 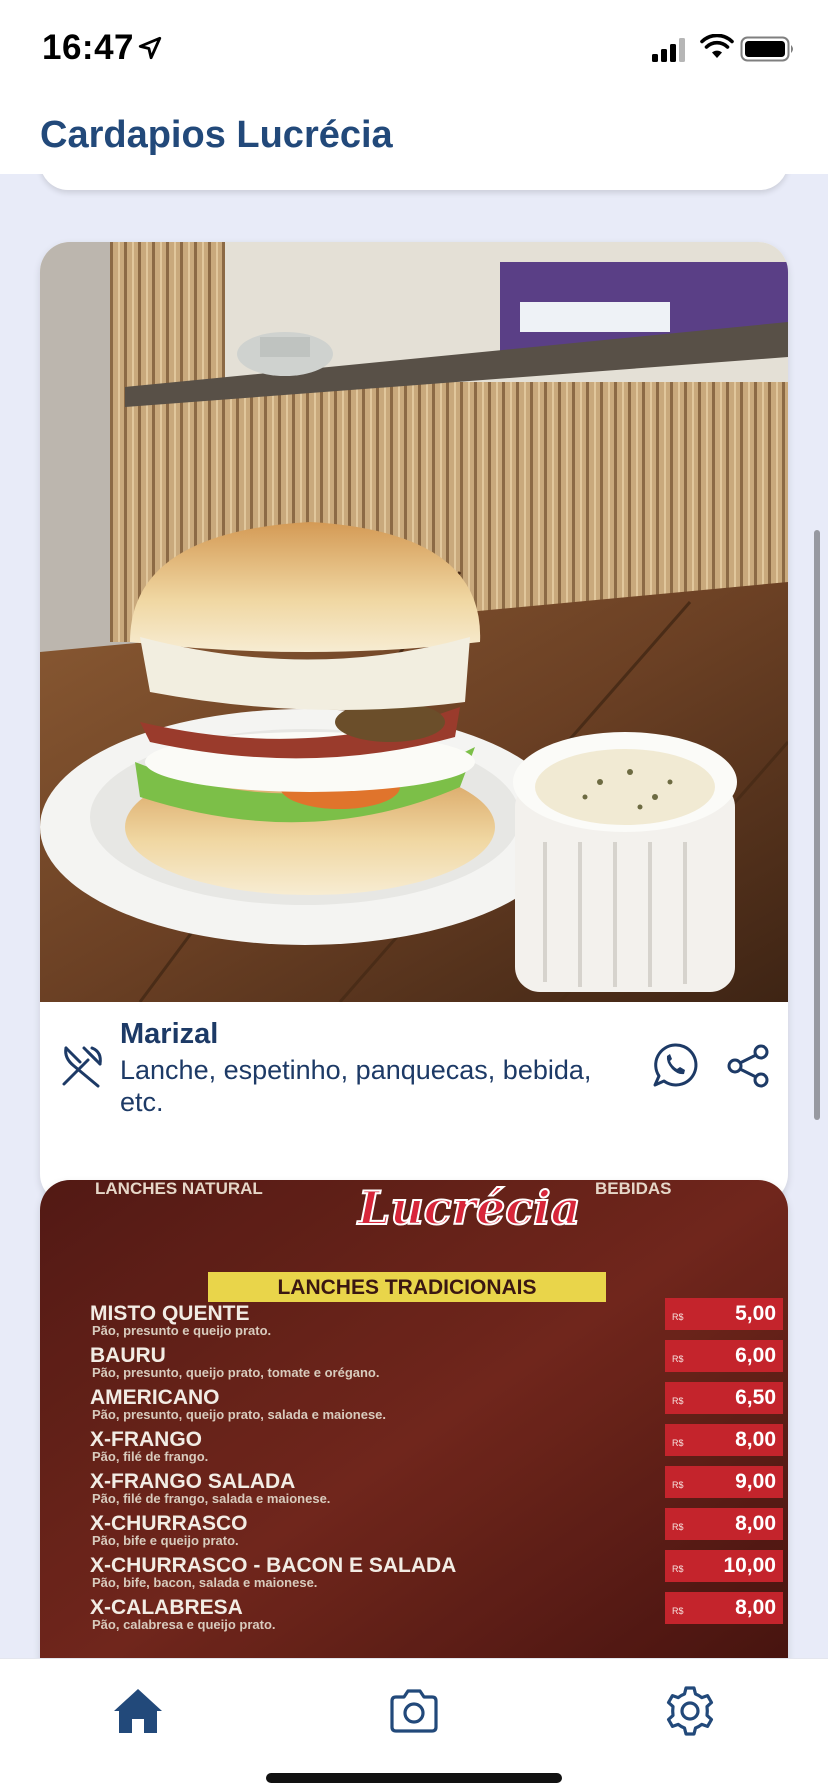 I want to click on menu-item-description: Pão, bife e queijo prato., so click(x=165, y=1540).